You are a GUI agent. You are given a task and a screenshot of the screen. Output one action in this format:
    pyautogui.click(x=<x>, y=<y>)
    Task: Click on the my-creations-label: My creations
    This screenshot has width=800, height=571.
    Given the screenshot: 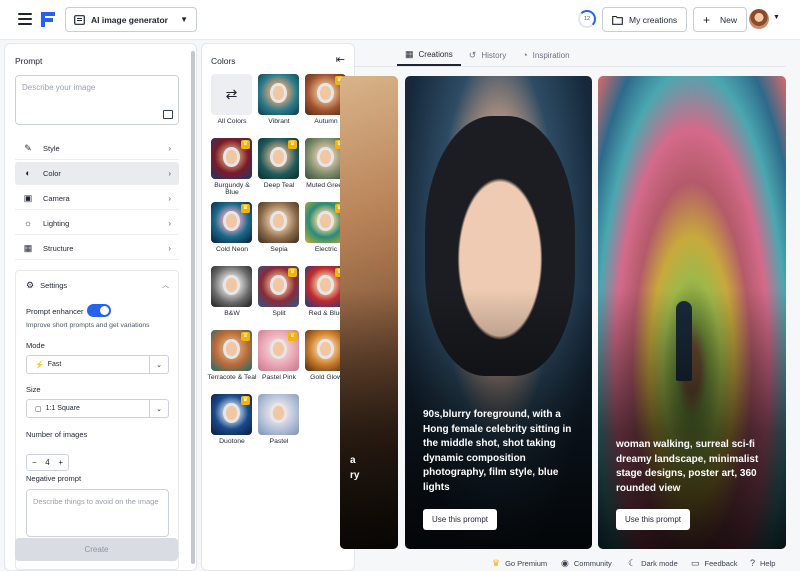 What is the action you would take?
    pyautogui.click(x=653, y=19)
    